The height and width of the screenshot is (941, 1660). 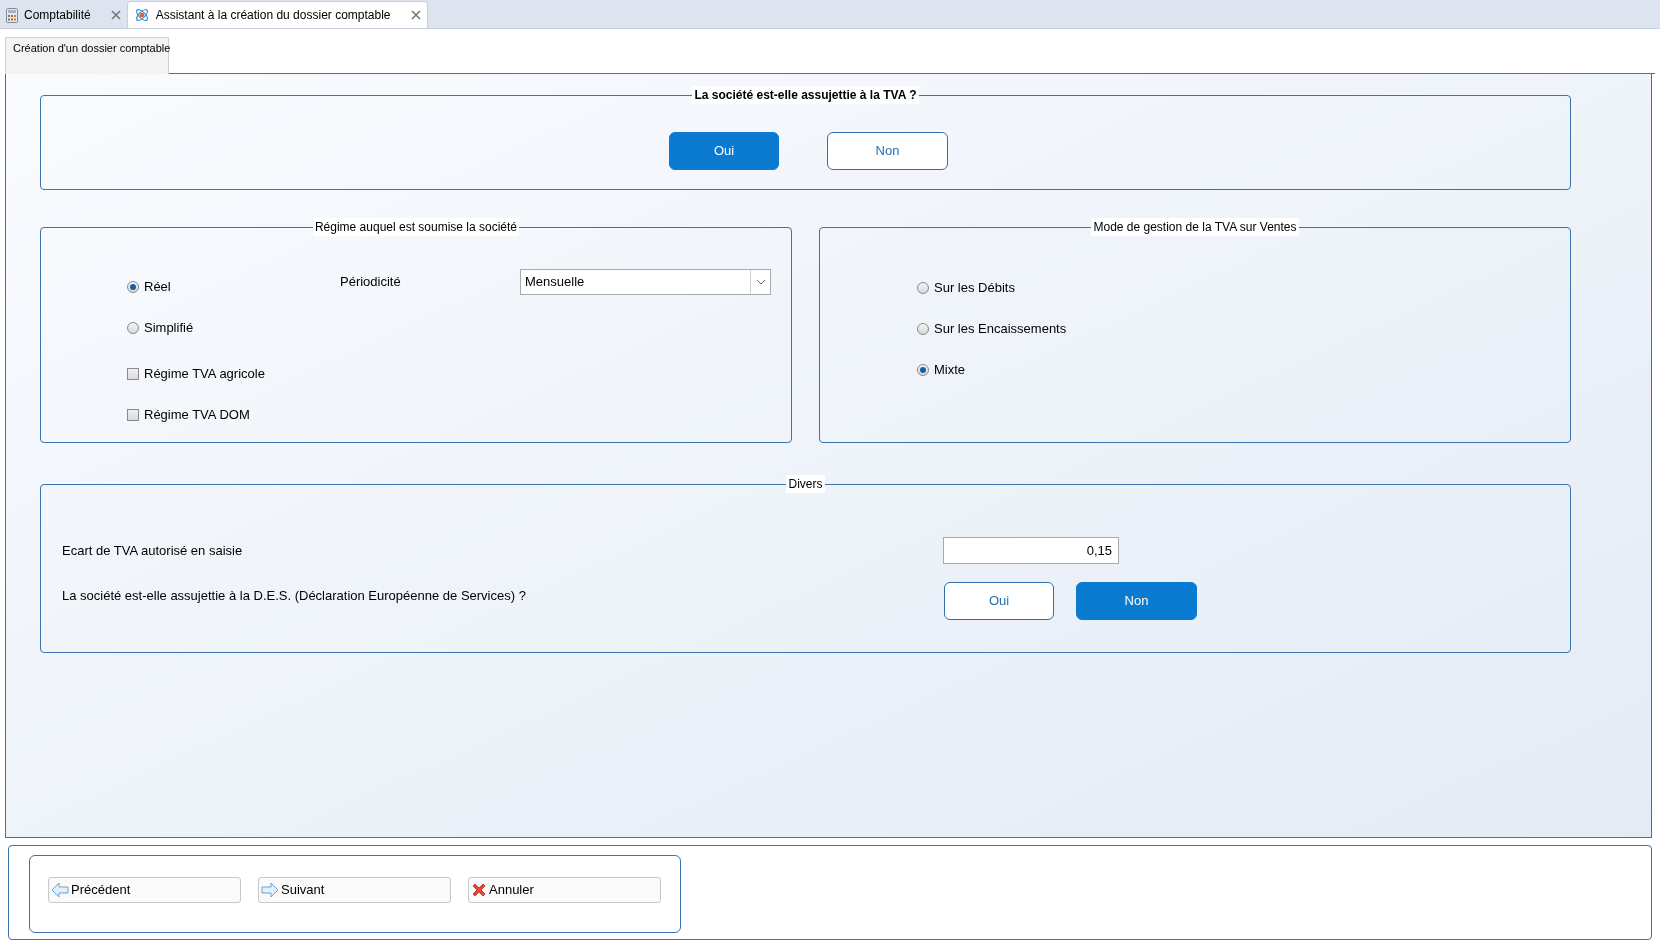 What do you see at coordinates (974, 288) in the screenshot?
I see `radio-label: Sur les Débits` at bounding box center [974, 288].